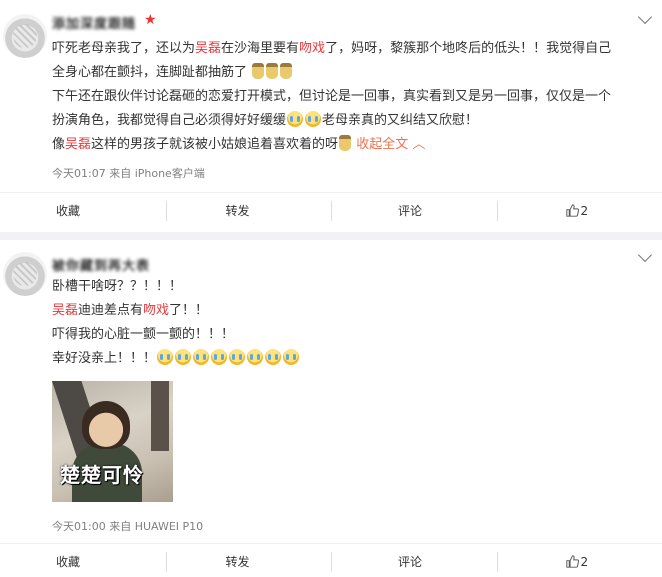  What do you see at coordinates (101, 264) in the screenshot?
I see `username: 被你藏到再大表` at bounding box center [101, 264].